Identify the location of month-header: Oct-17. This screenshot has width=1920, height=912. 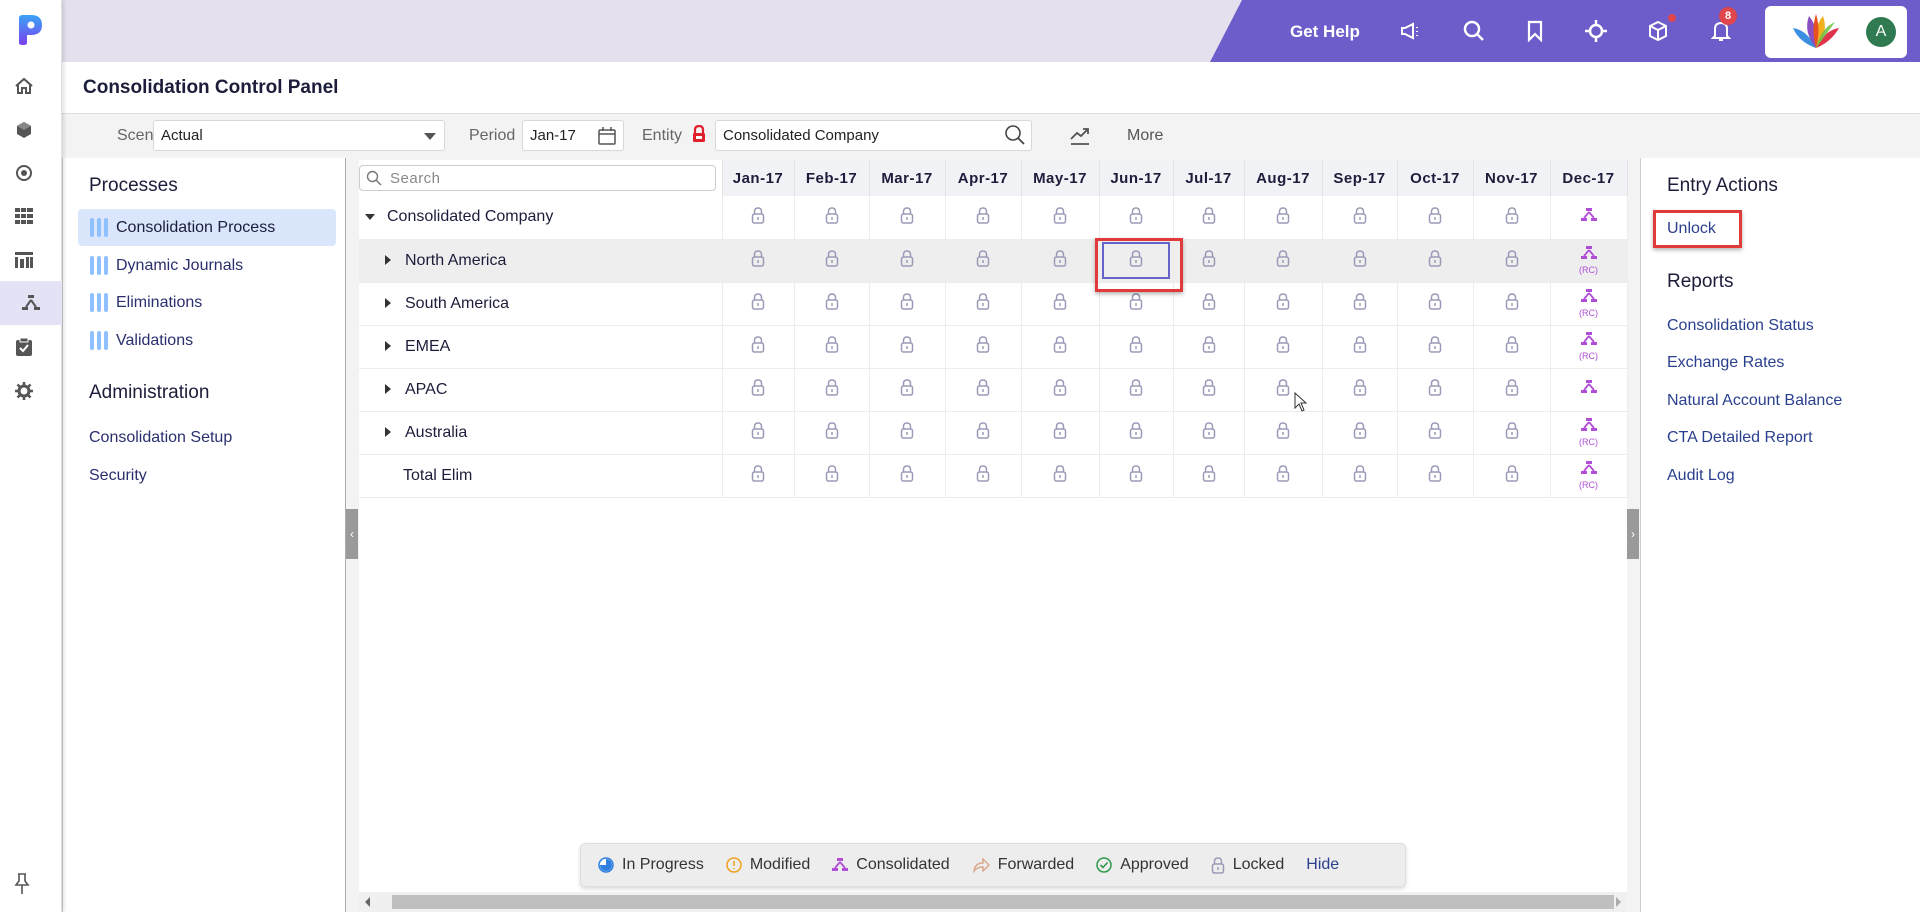
(1435, 178).